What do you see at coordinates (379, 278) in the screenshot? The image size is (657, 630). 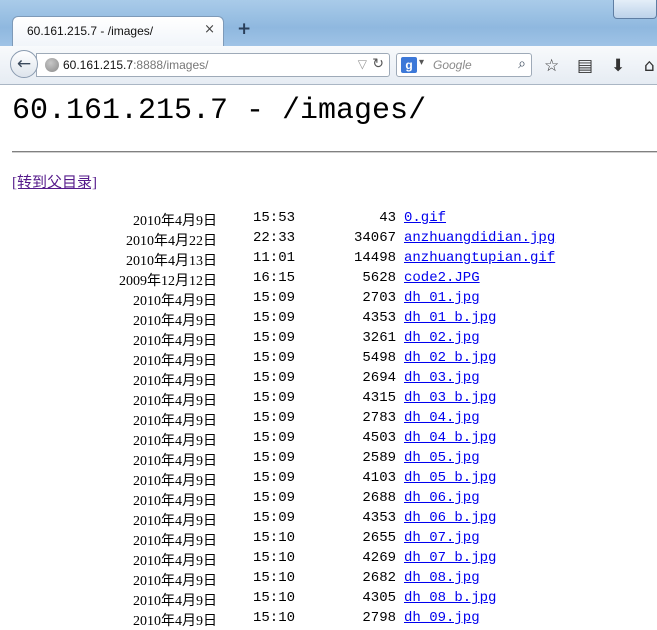 I see `file-size: 5628` at bounding box center [379, 278].